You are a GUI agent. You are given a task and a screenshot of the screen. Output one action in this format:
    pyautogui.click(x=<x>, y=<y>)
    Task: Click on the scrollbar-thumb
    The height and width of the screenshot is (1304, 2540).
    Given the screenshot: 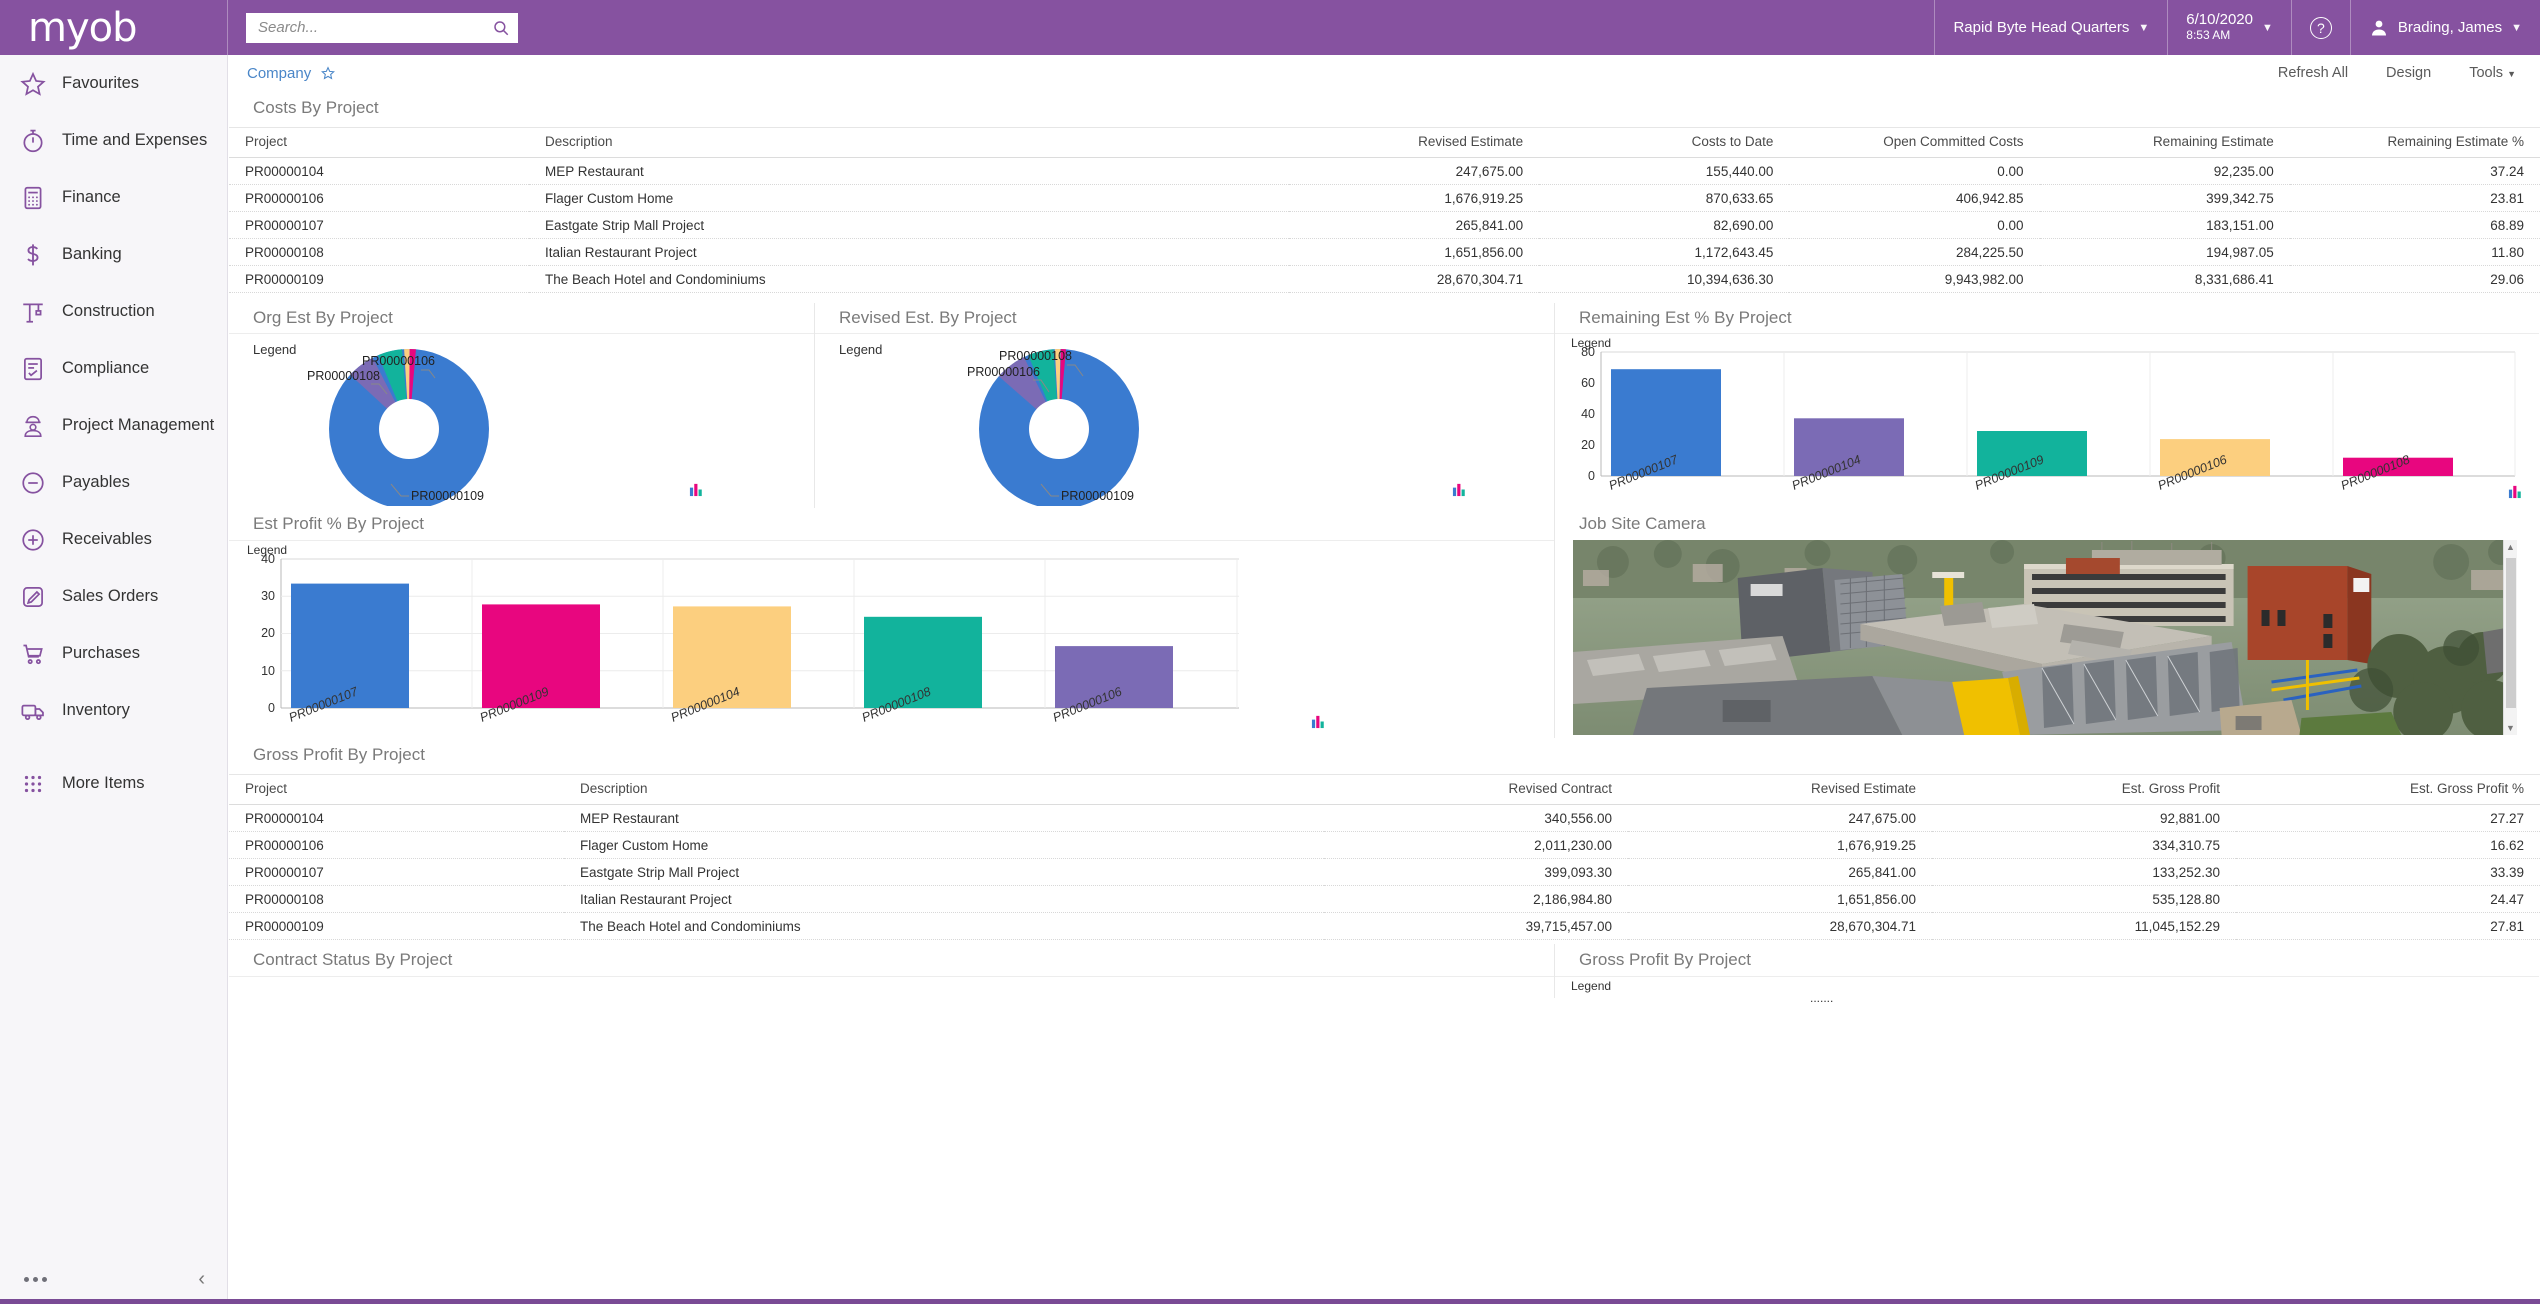 What is the action you would take?
    pyautogui.click(x=2511, y=633)
    